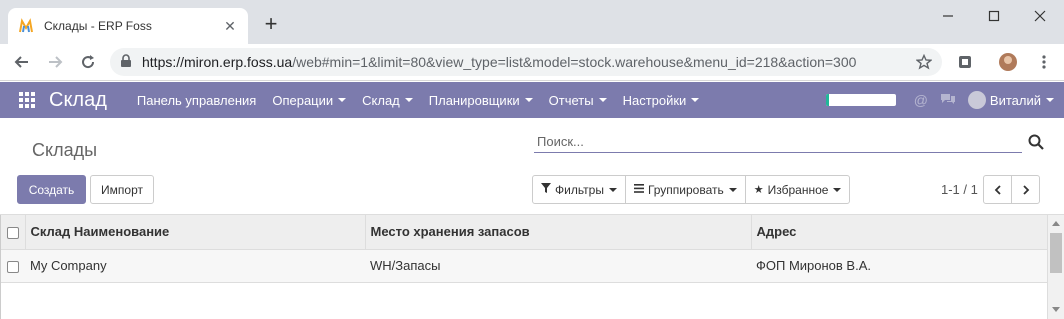 The height and width of the screenshot is (319, 1064). I want to click on search-box, so click(778, 141).